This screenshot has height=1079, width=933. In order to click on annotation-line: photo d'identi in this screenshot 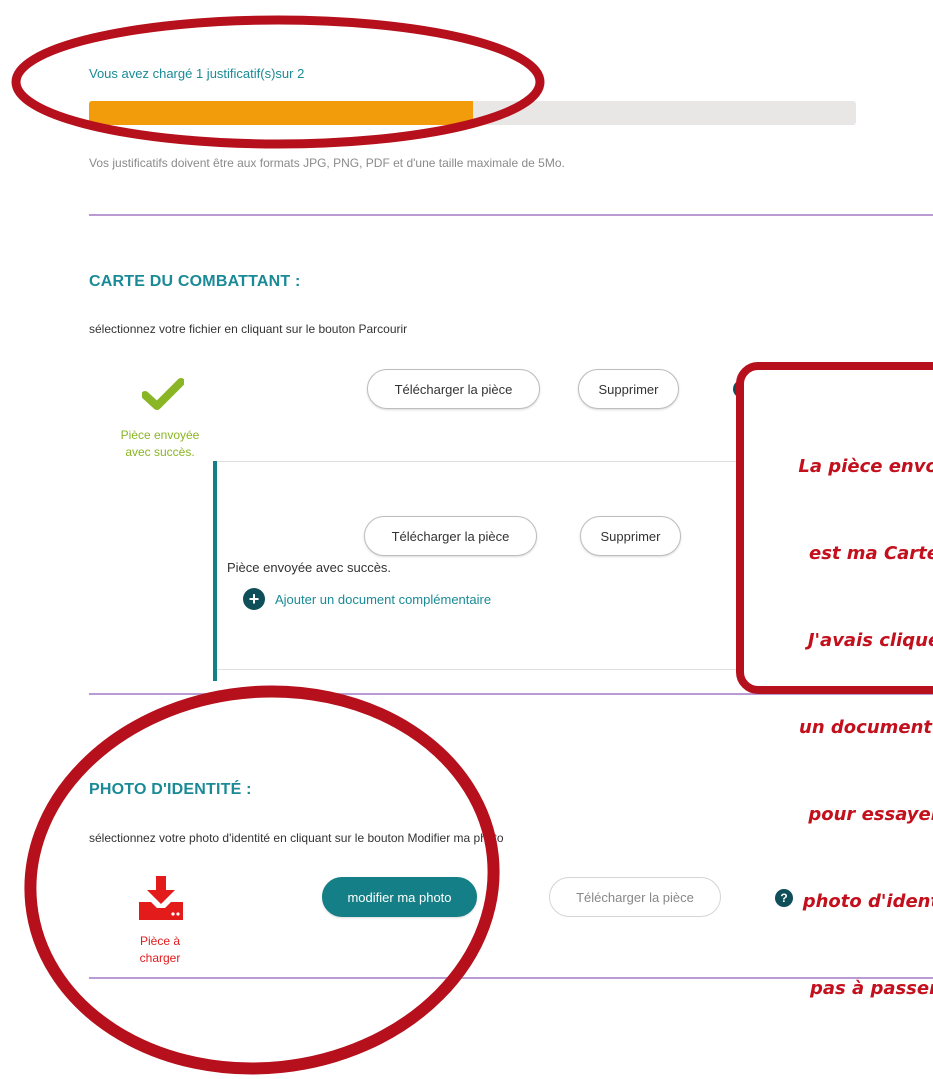, I will do `click(867, 901)`.